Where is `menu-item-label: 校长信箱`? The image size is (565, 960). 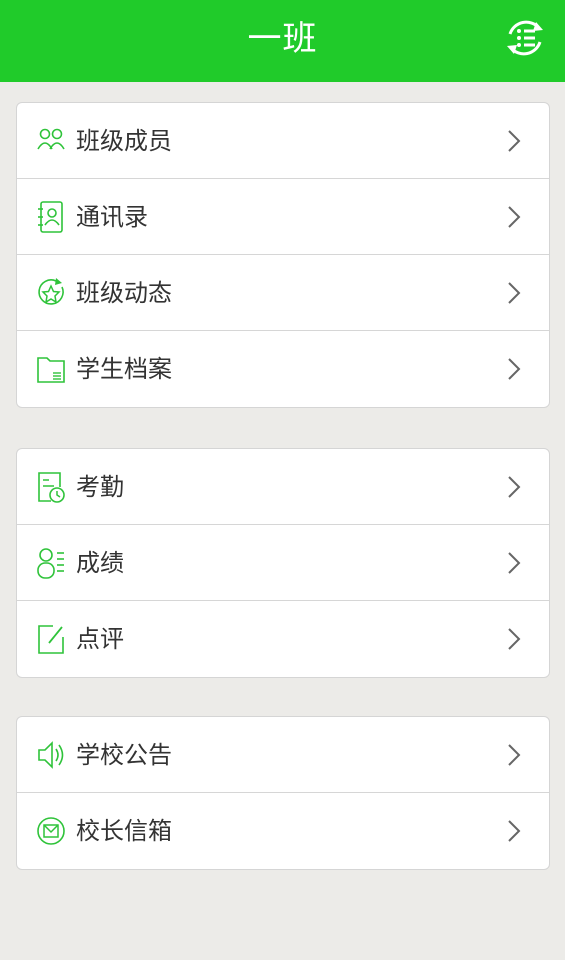
menu-item-label: 校长信箱 is located at coordinates (124, 831).